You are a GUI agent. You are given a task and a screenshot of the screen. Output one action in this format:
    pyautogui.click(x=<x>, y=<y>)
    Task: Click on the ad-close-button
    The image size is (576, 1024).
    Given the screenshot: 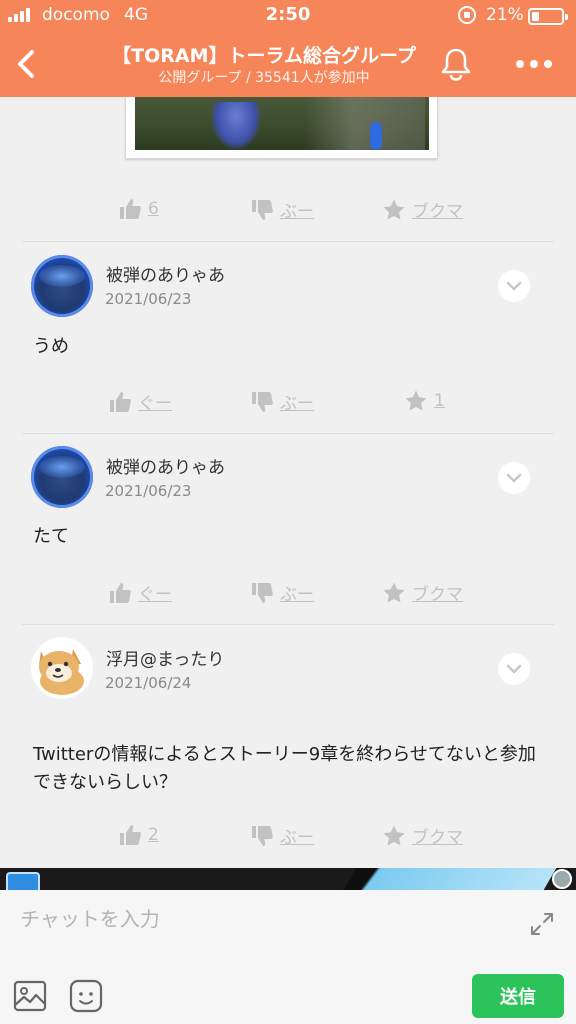 What is the action you would take?
    pyautogui.click(x=562, y=879)
    